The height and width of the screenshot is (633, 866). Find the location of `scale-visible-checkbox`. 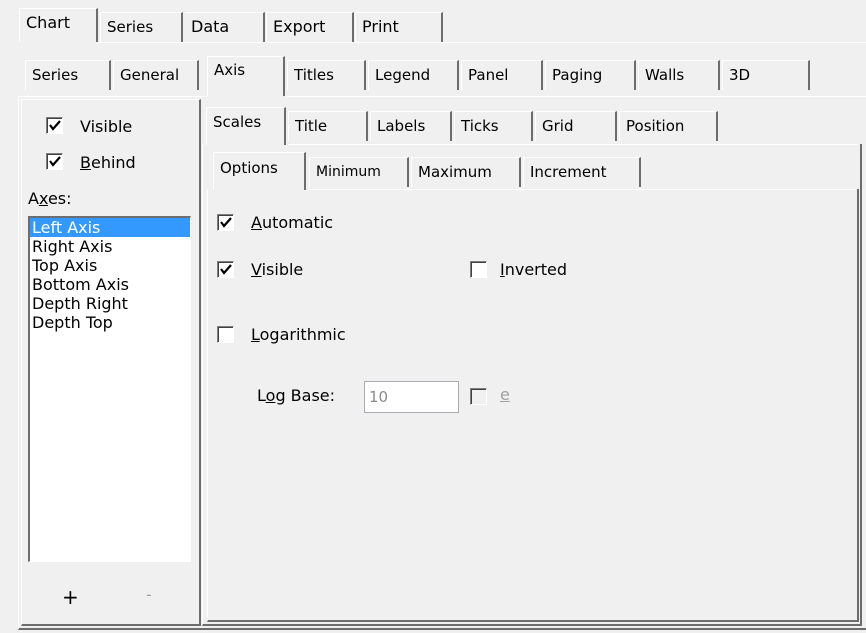

scale-visible-checkbox is located at coordinates (225, 269).